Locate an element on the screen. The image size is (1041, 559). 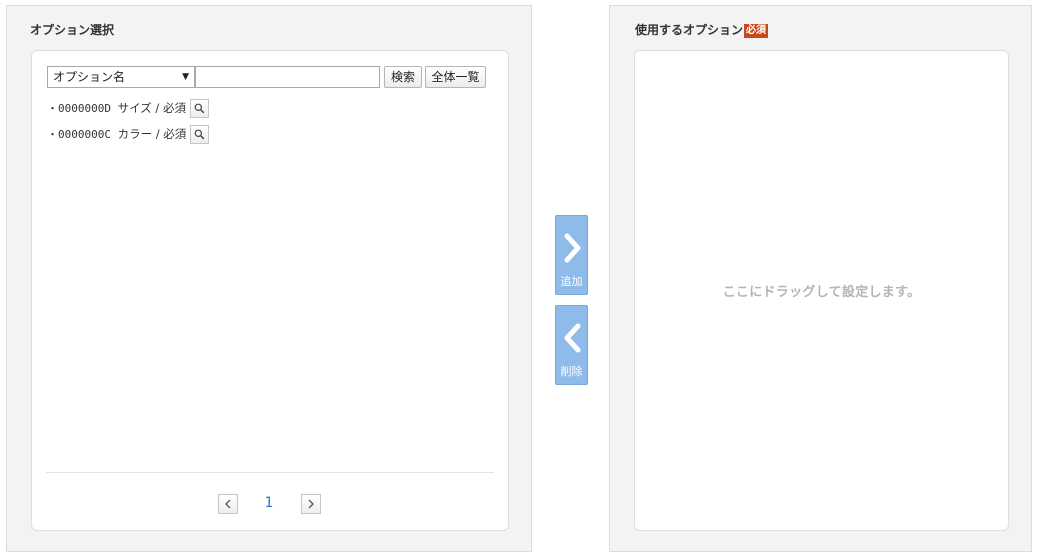
add-button: 追加 is located at coordinates (571, 255).